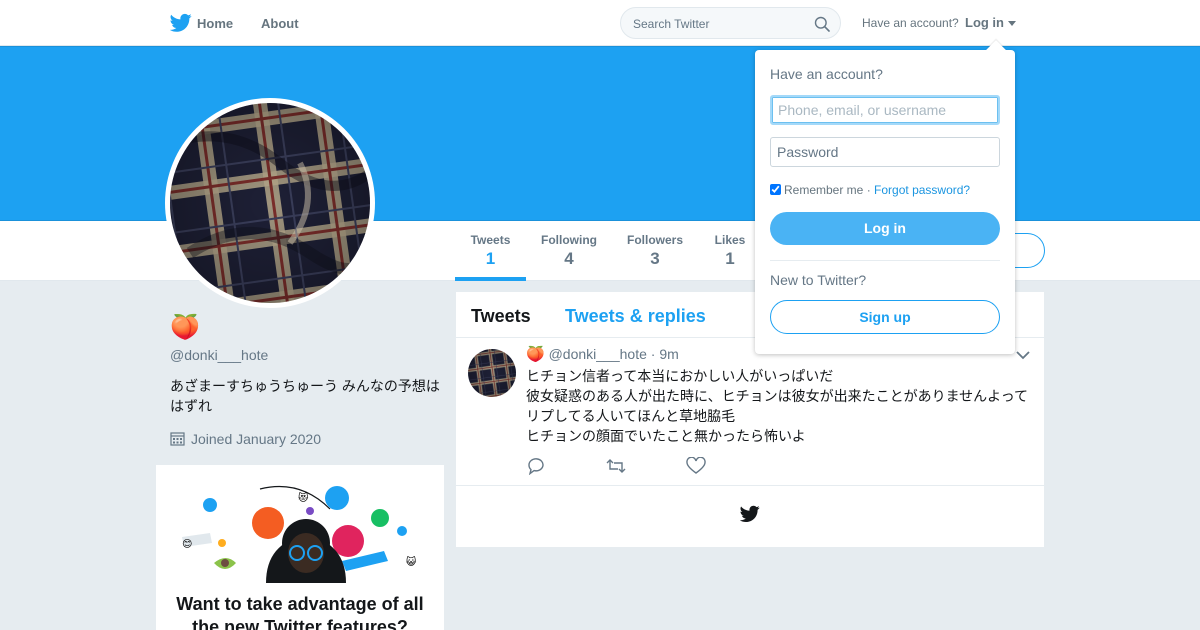 The image size is (1200, 630). Describe the element at coordinates (490, 240) in the screenshot. I see `stat-label: Tweets` at that location.